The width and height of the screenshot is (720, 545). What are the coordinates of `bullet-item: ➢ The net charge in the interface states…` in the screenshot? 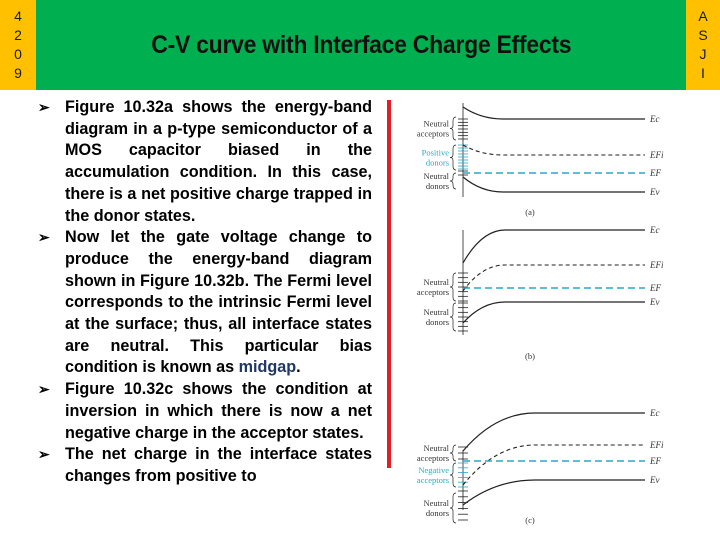 It's located at (205, 465).